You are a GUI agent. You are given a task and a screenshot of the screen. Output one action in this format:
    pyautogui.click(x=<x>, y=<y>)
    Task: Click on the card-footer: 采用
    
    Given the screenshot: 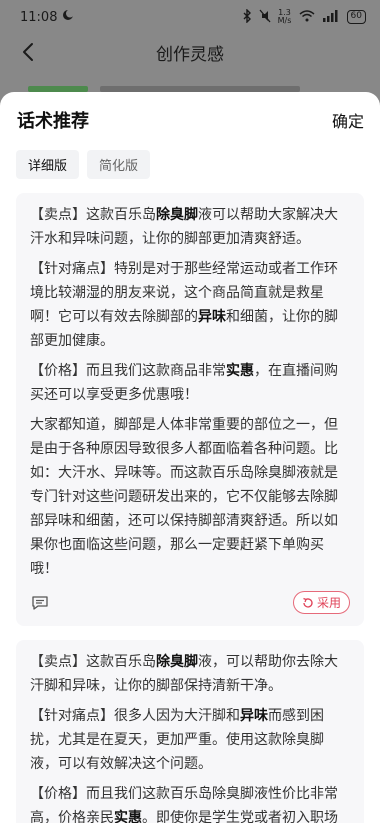 What is the action you would take?
    pyautogui.click(x=190, y=602)
    